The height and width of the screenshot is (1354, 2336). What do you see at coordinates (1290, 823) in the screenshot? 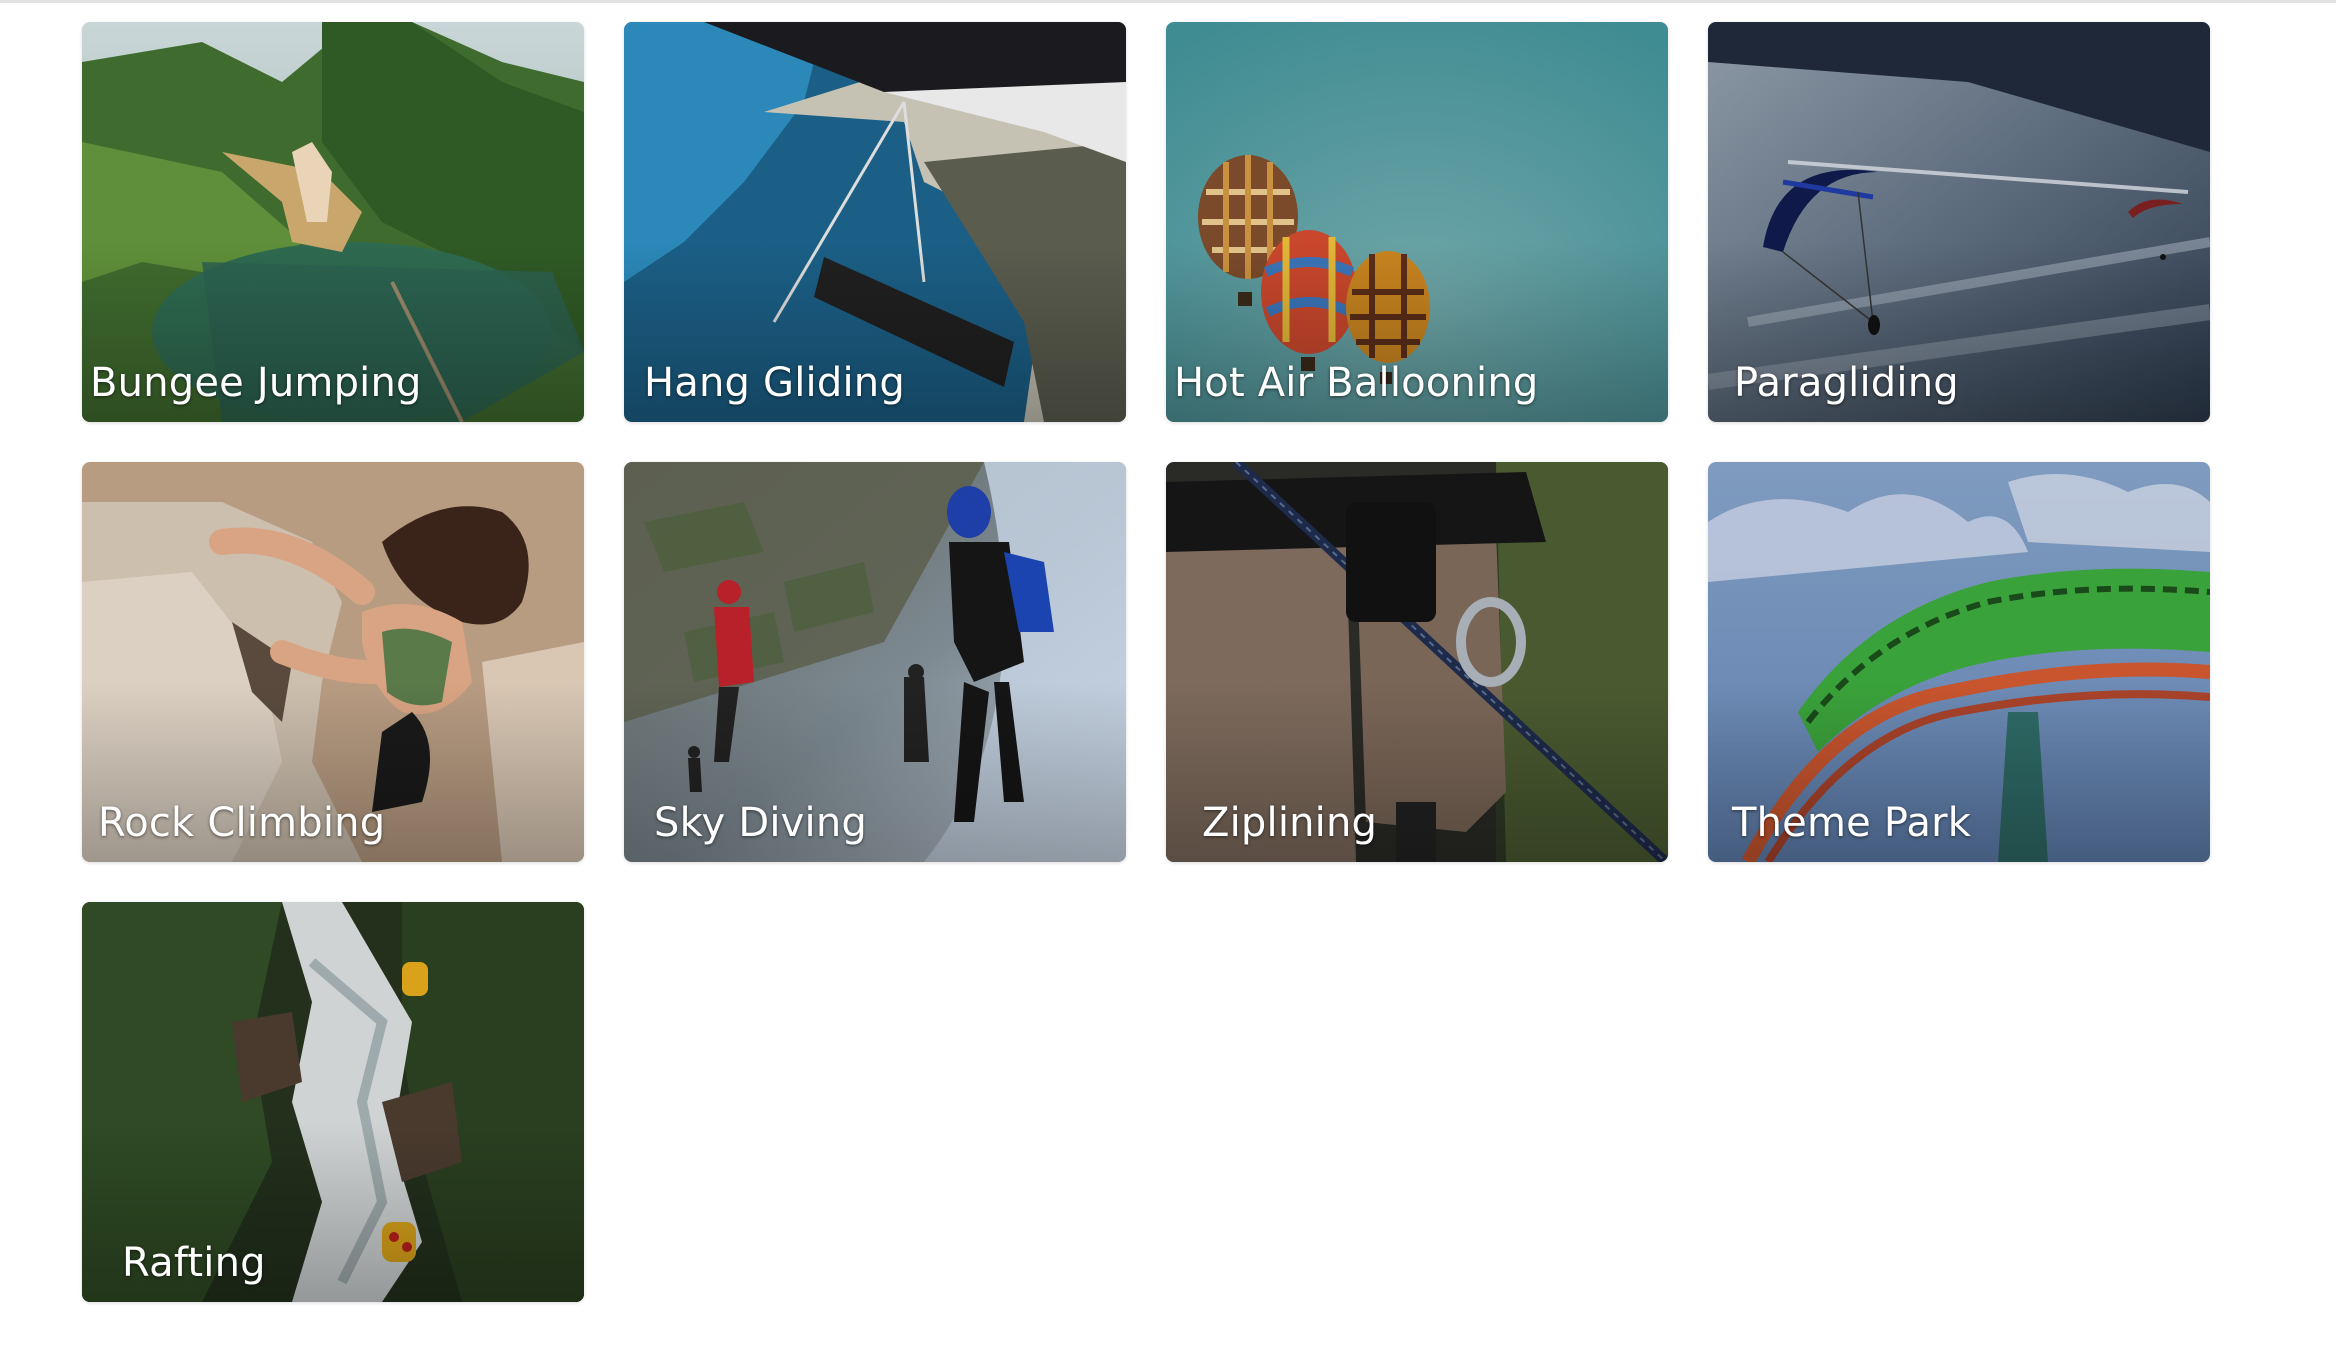
I see `activity-label: Ziplining` at bounding box center [1290, 823].